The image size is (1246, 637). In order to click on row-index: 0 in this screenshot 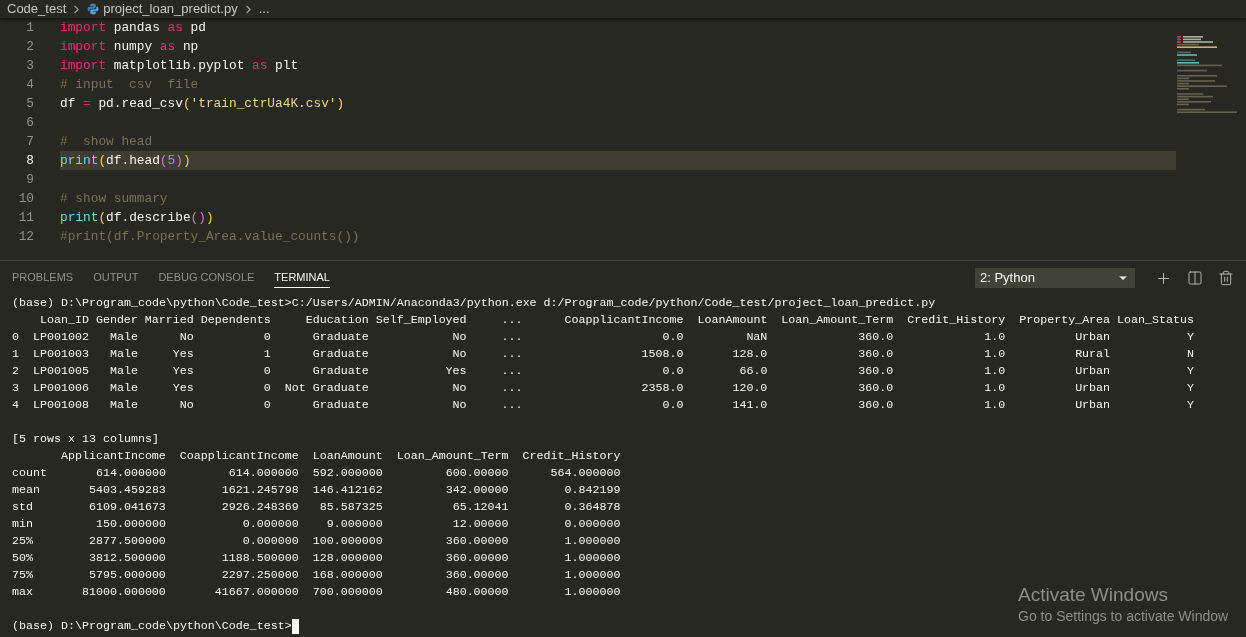, I will do `click(15, 337)`.